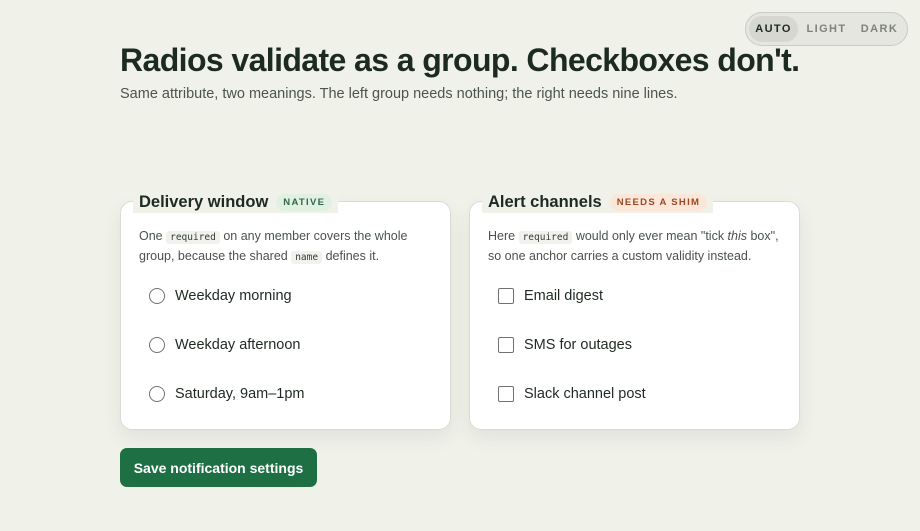 This screenshot has height=531, width=920. Describe the element at coordinates (578, 345) in the screenshot. I see `checkbox-label: SMS for outages` at that location.